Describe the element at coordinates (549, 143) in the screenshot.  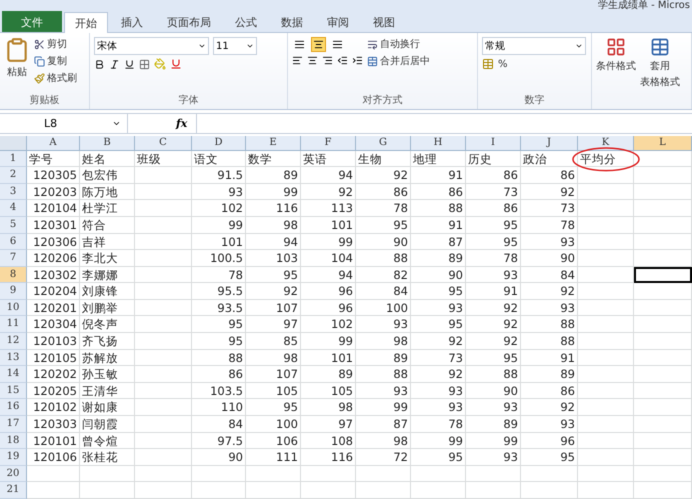
I see `column-header: J` at that location.